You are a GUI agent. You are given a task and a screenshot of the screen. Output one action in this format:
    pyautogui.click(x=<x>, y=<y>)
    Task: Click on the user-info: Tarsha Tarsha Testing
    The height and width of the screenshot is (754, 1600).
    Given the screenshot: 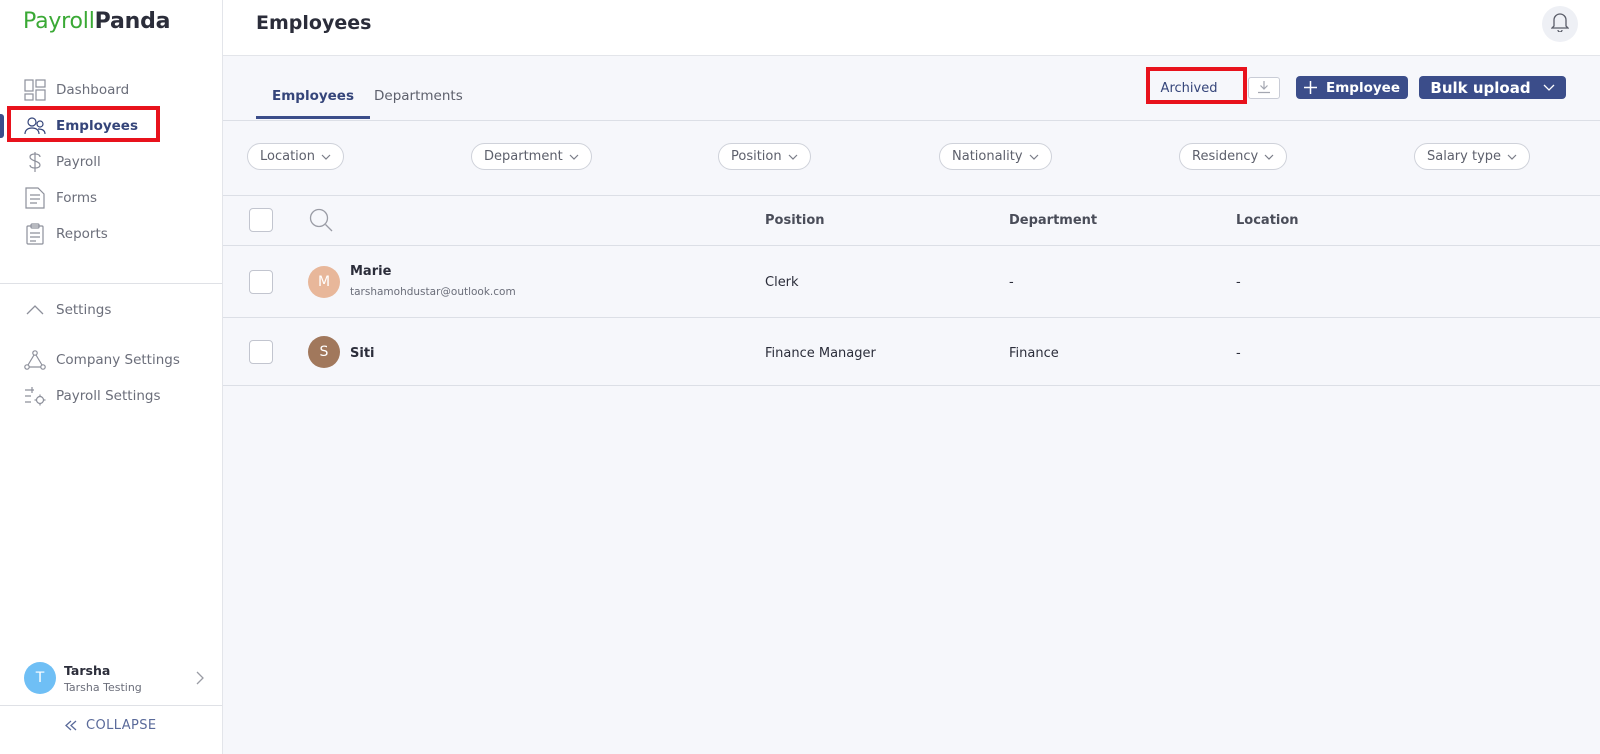 What is the action you would take?
    pyautogui.click(x=103, y=678)
    